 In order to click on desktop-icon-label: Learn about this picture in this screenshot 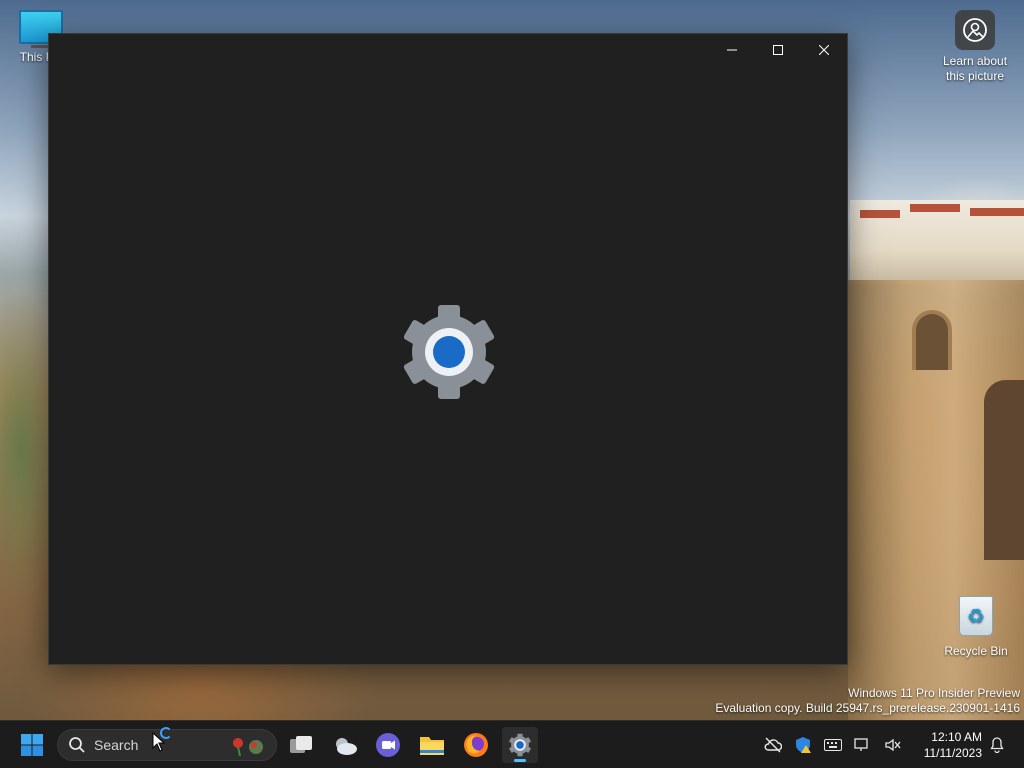, I will do `click(975, 68)`.